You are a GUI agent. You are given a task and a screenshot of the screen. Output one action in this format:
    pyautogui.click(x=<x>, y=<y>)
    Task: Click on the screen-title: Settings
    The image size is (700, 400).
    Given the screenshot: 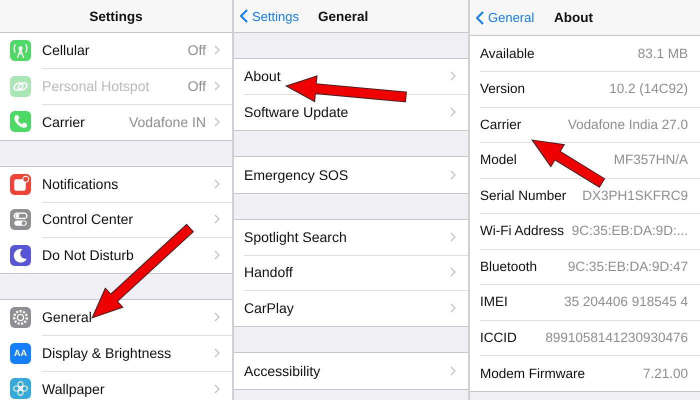 What is the action you would take?
    pyautogui.click(x=116, y=16)
    